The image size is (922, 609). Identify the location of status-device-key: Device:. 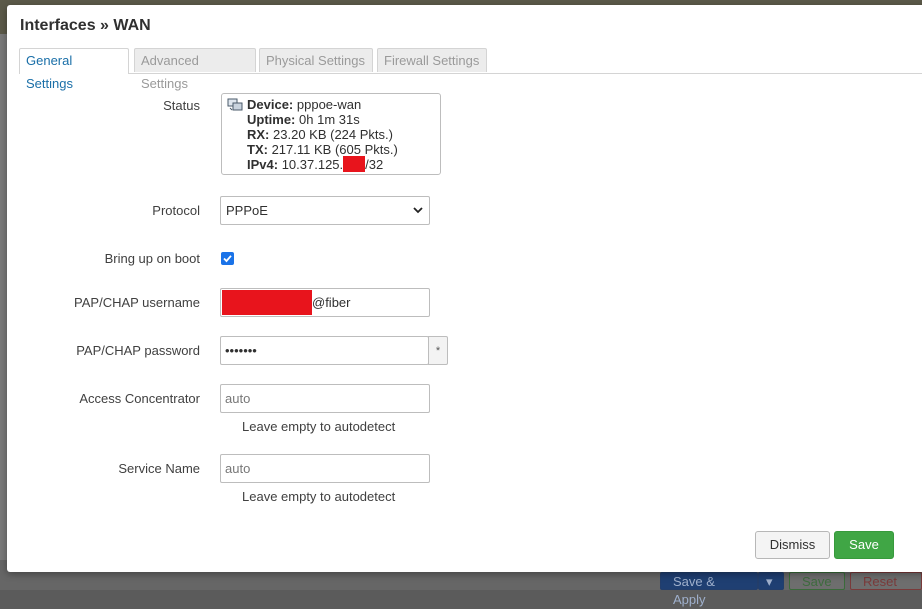
(270, 104).